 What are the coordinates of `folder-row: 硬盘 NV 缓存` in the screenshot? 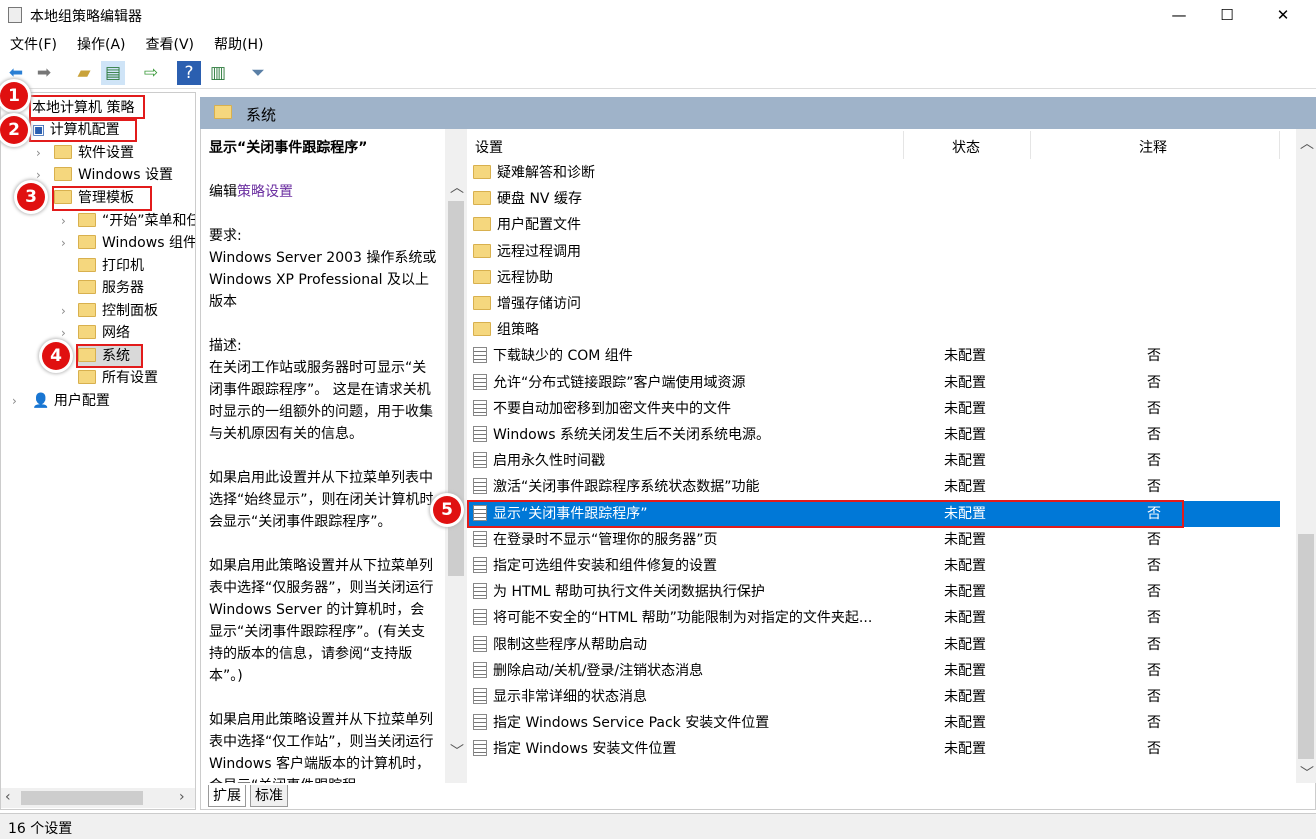 It's located at (873, 199).